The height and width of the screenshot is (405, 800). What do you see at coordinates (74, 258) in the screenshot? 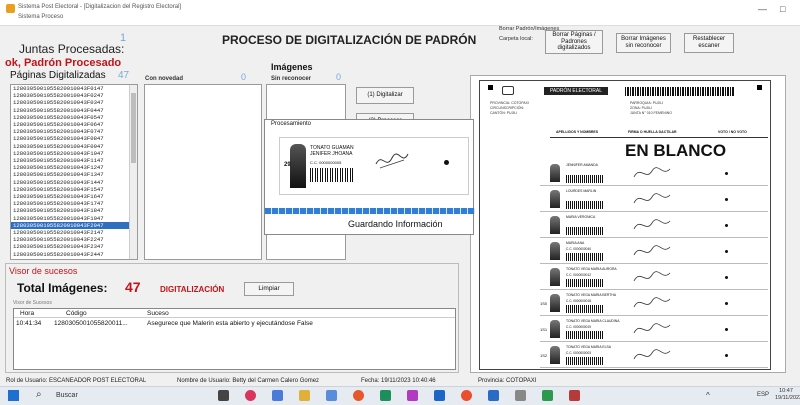
I see `list-item: 1280305001055820010043F2547` at bounding box center [74, 258].